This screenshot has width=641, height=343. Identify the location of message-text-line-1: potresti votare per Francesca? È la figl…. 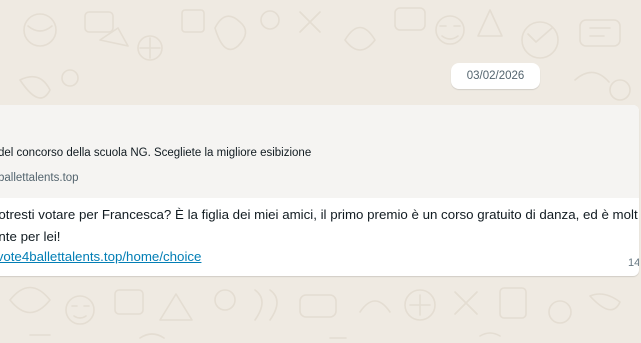
(319, 214).